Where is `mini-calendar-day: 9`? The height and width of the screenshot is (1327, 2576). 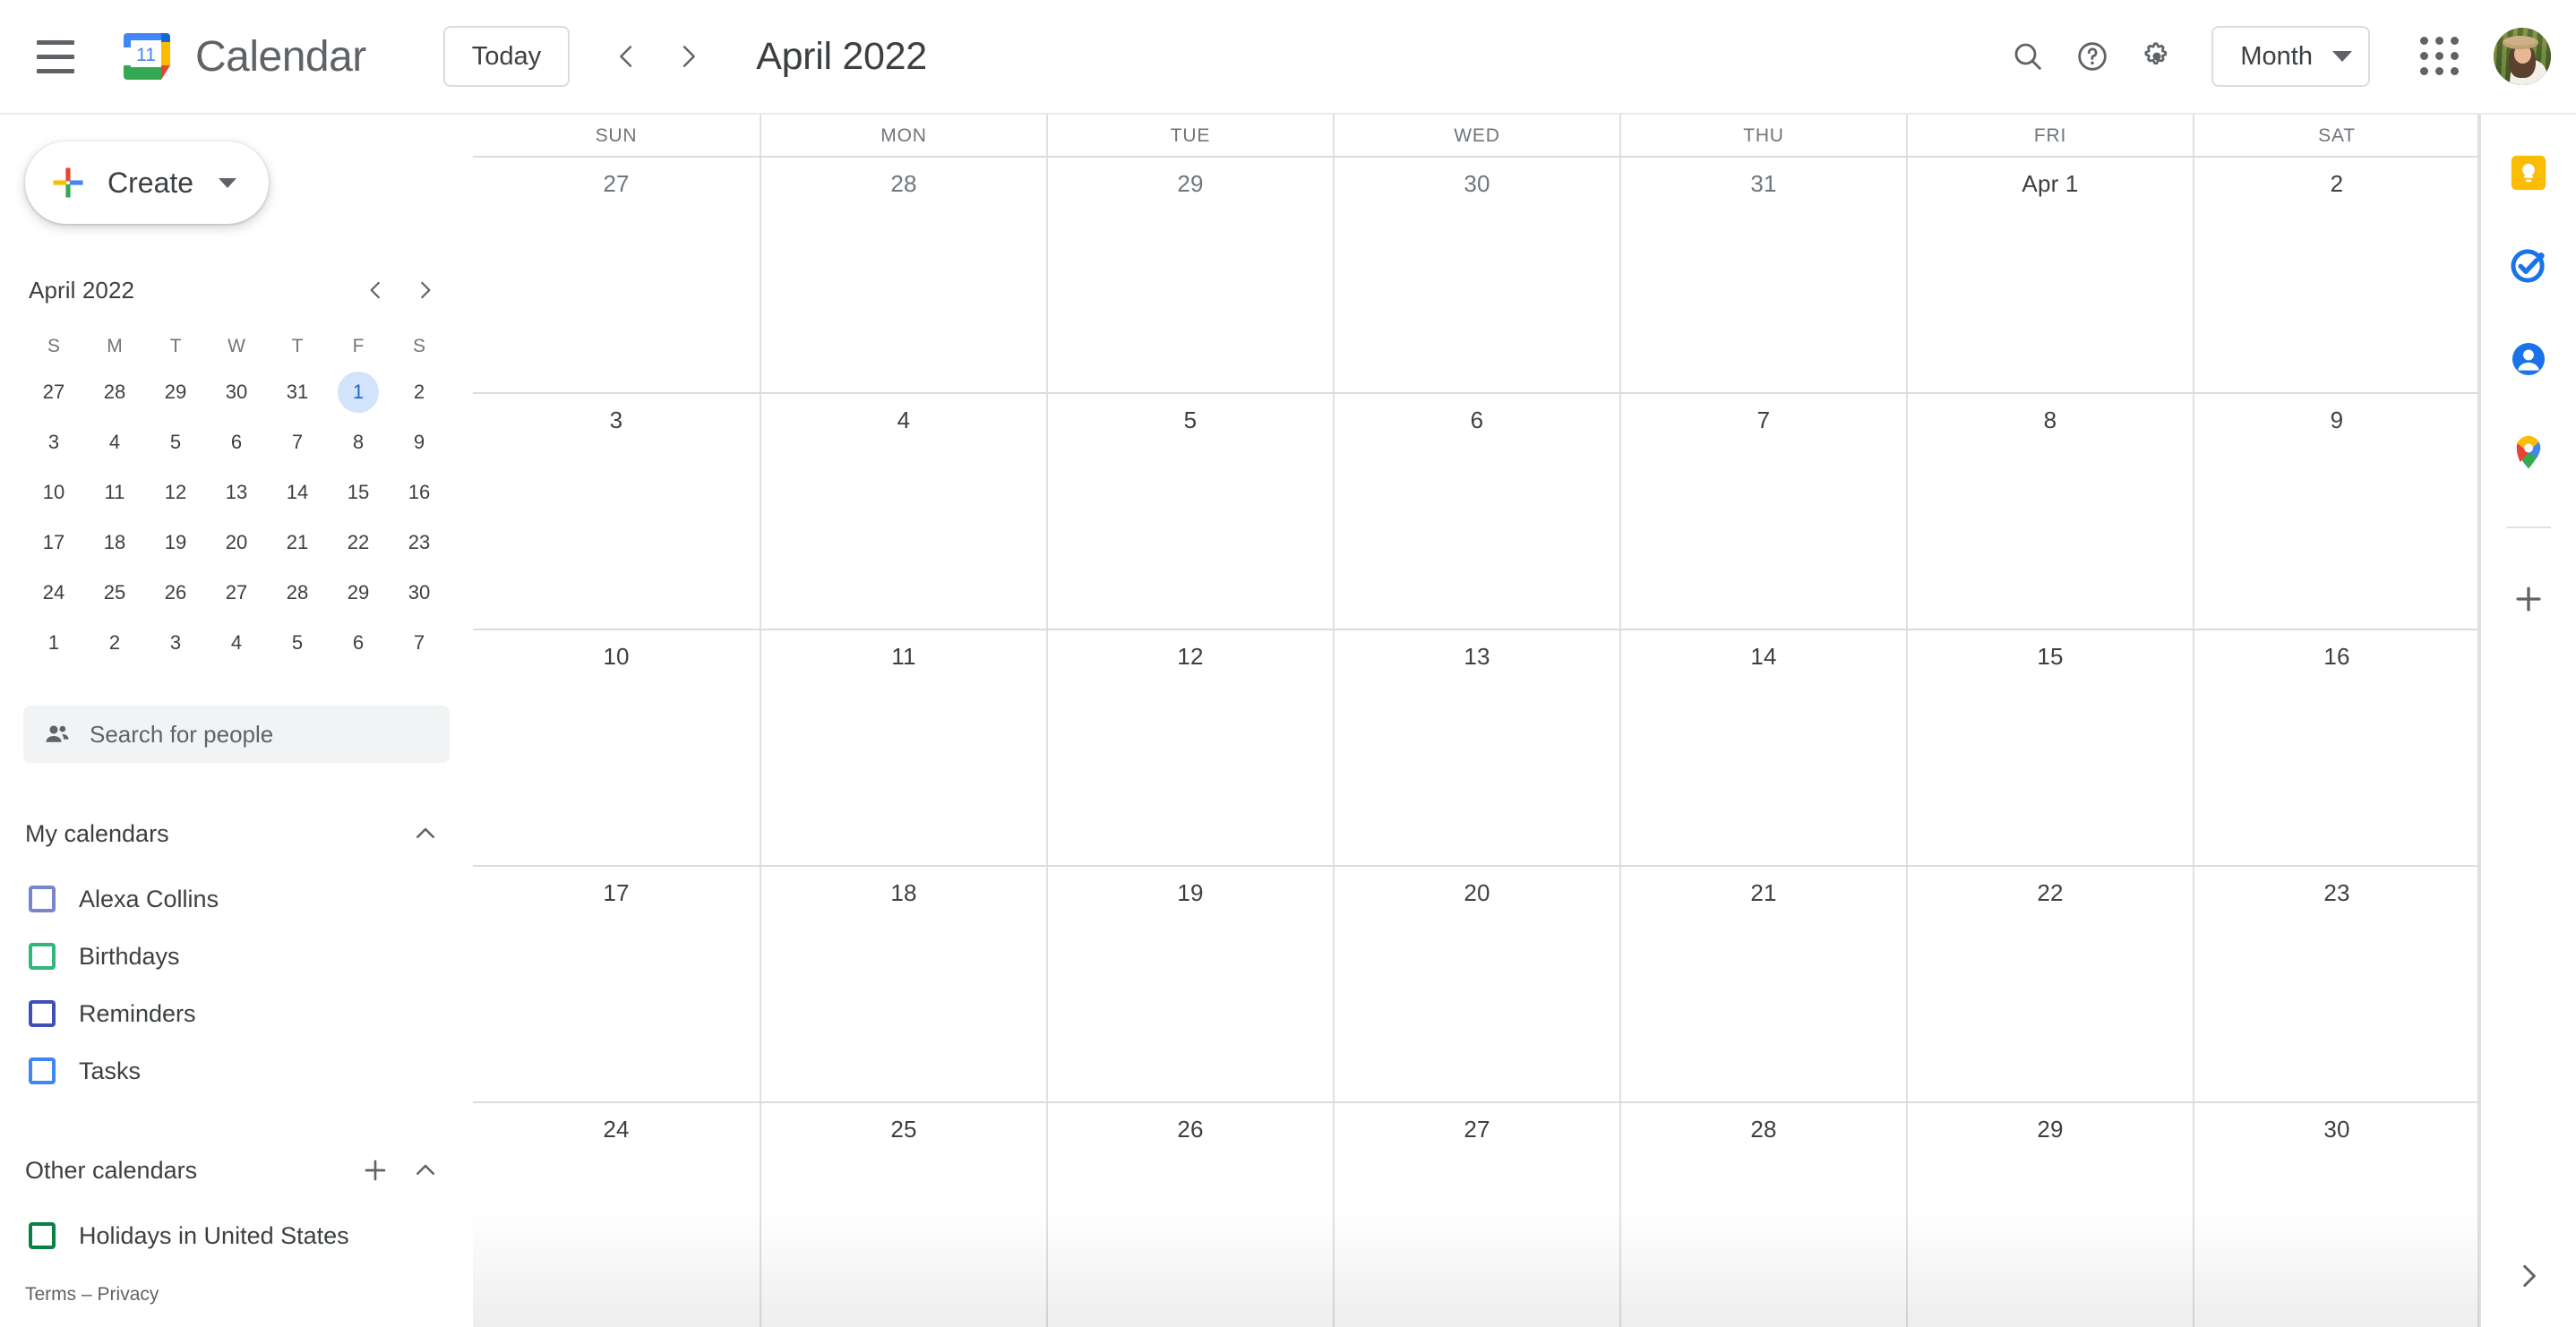 mini-calendar-day: 9 is located at coordinates (419, 442).